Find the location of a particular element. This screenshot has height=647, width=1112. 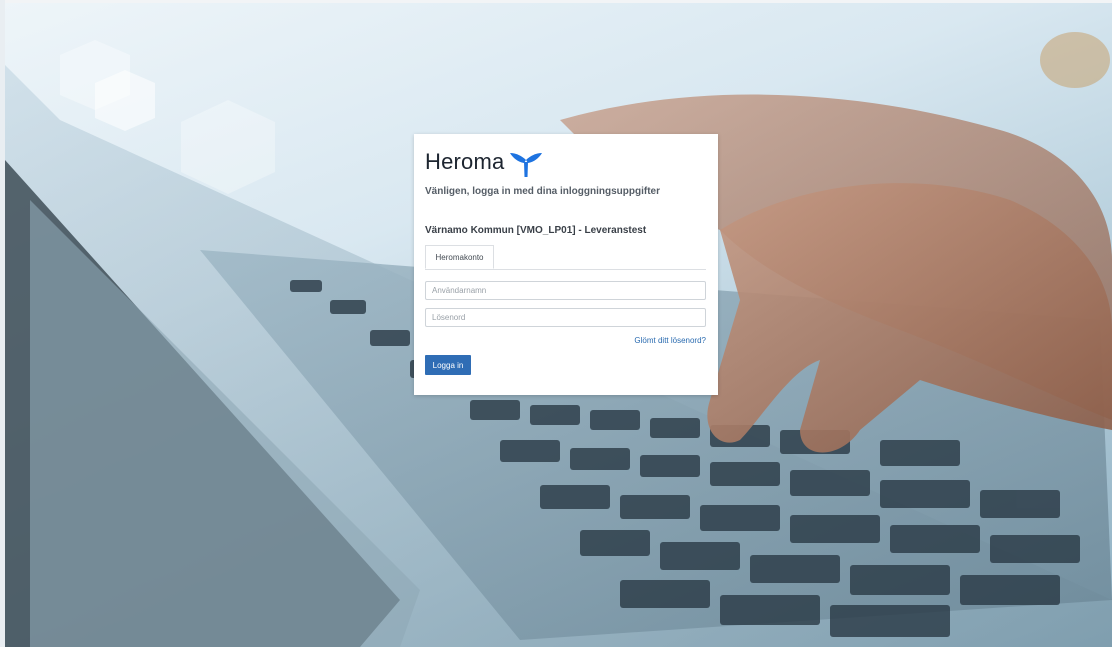

heroma-y-logo-icon is located at coordinates (526, 165).